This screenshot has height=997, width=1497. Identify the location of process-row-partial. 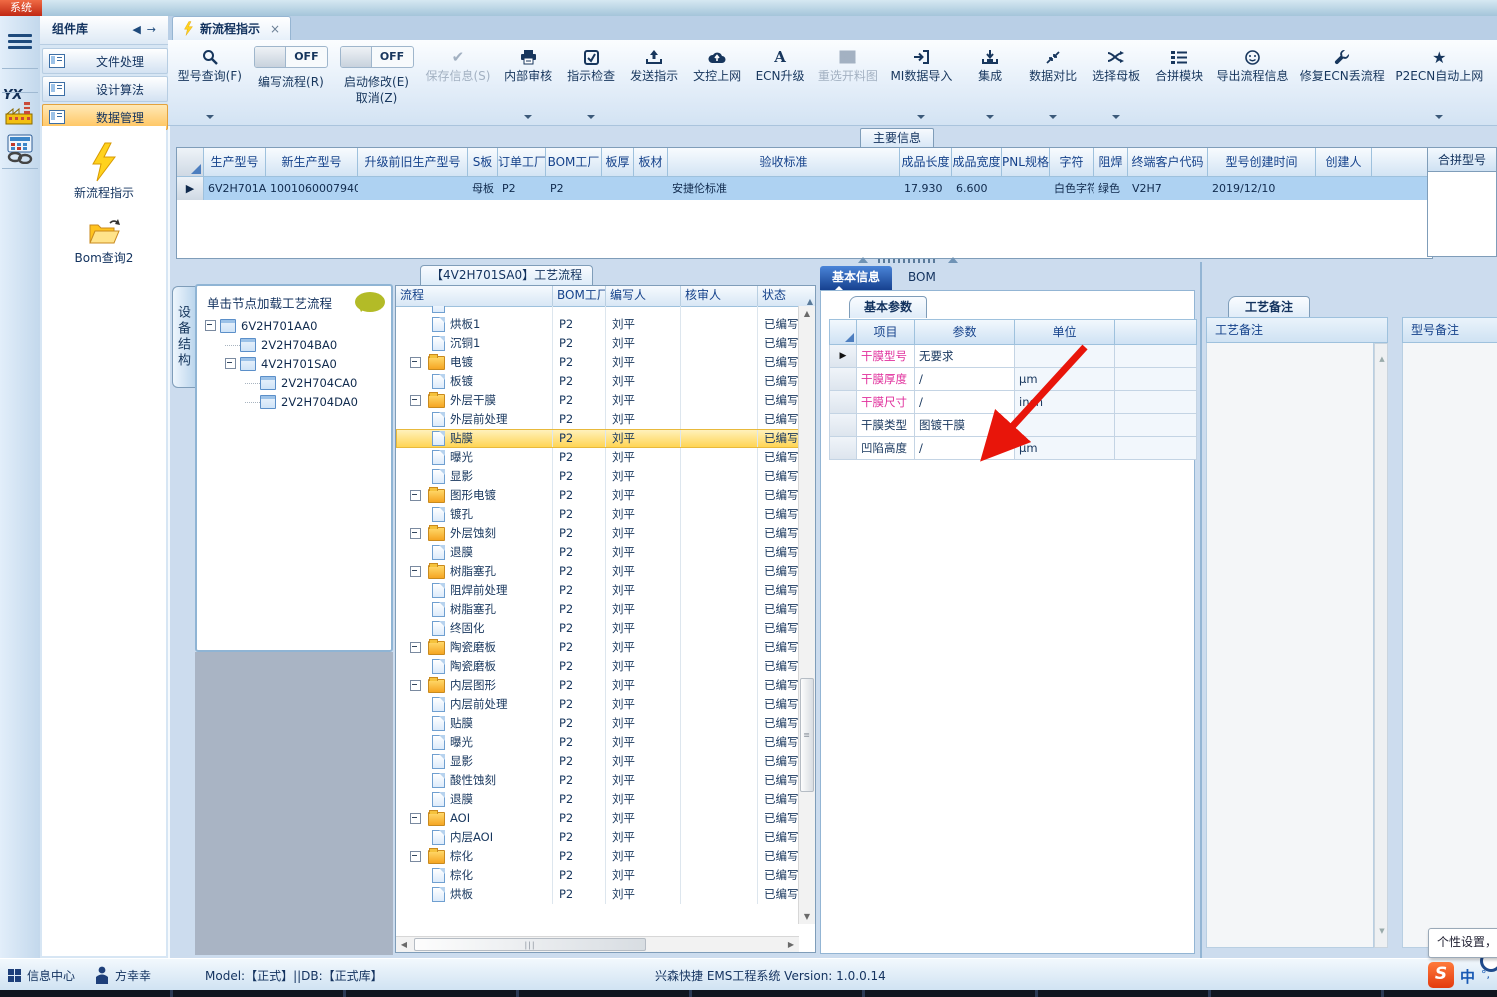
(597, 310).